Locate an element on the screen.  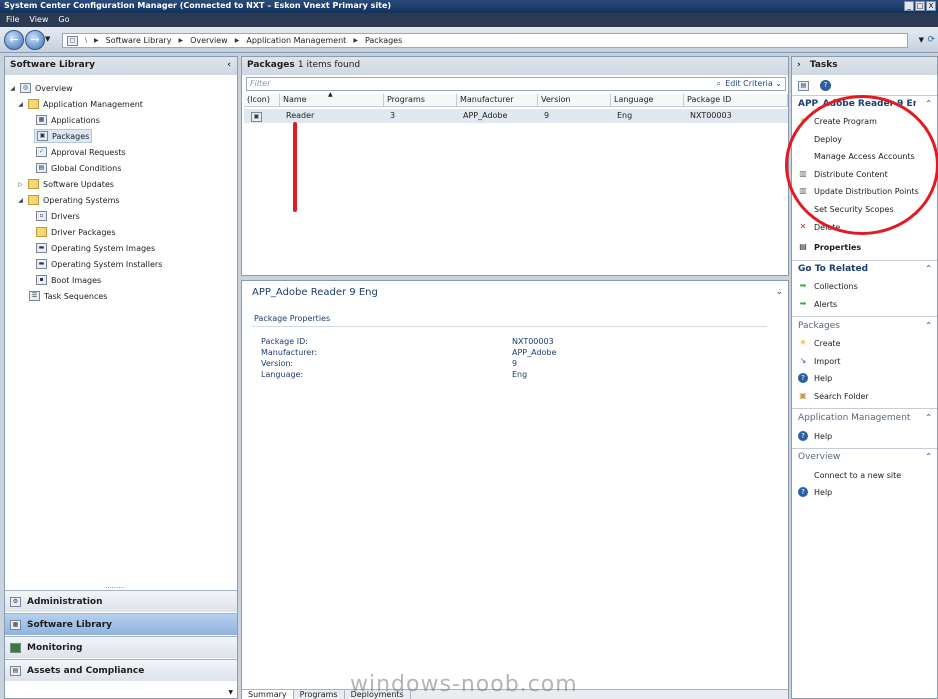
annotation-red-line is located at coordinates (295, 167).